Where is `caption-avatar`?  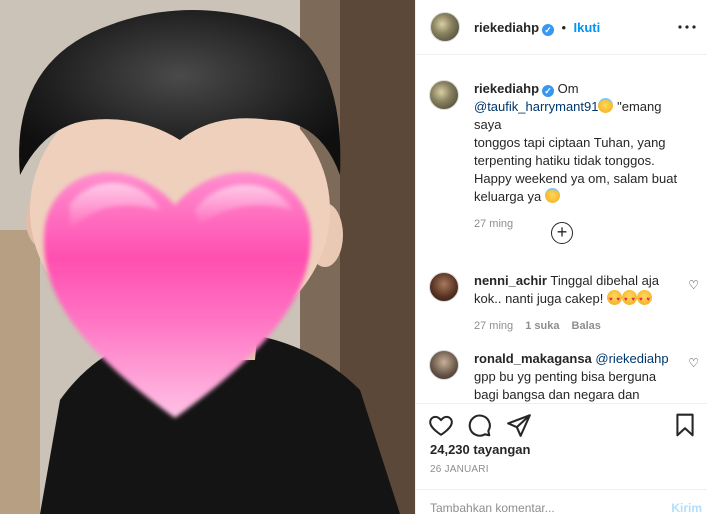 caption-avatar is located at coordinates (444, 95).